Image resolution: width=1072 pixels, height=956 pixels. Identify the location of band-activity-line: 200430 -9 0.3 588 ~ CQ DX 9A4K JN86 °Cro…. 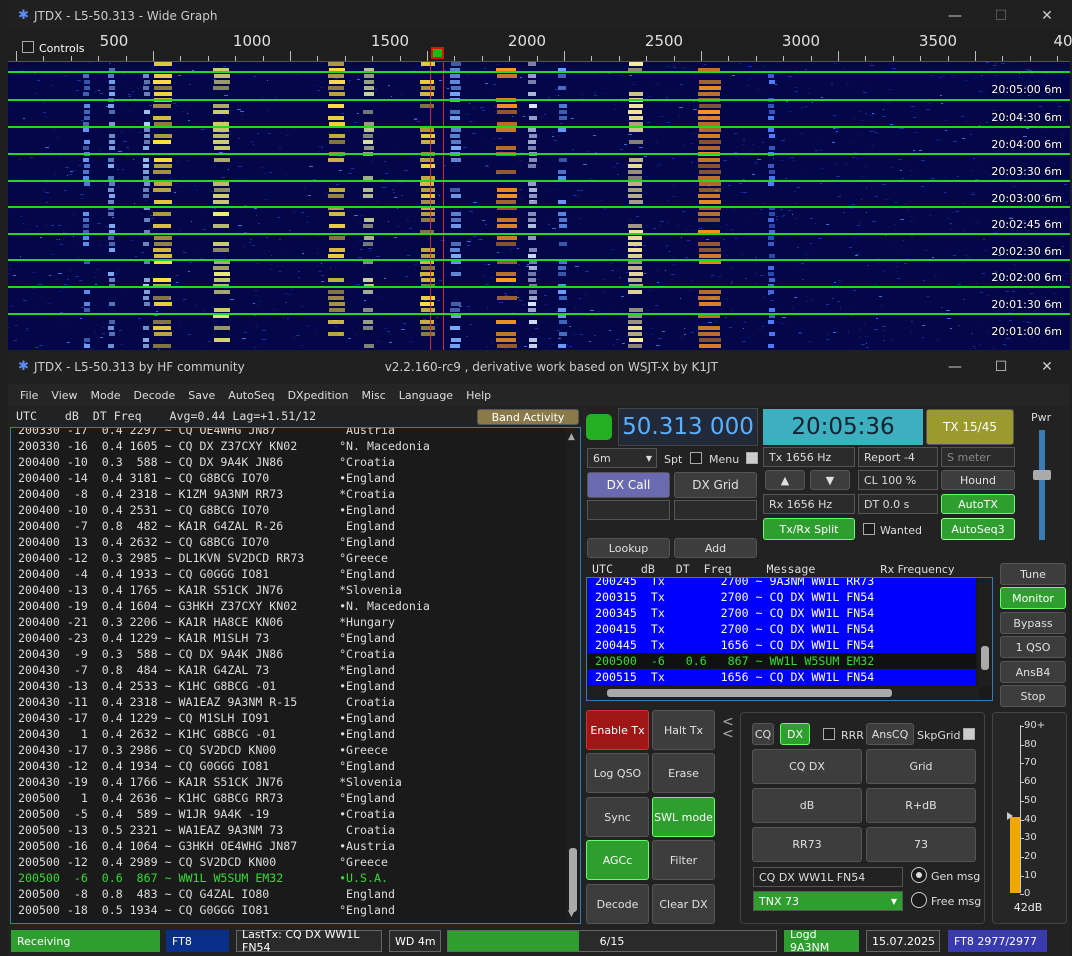
(224, 654).